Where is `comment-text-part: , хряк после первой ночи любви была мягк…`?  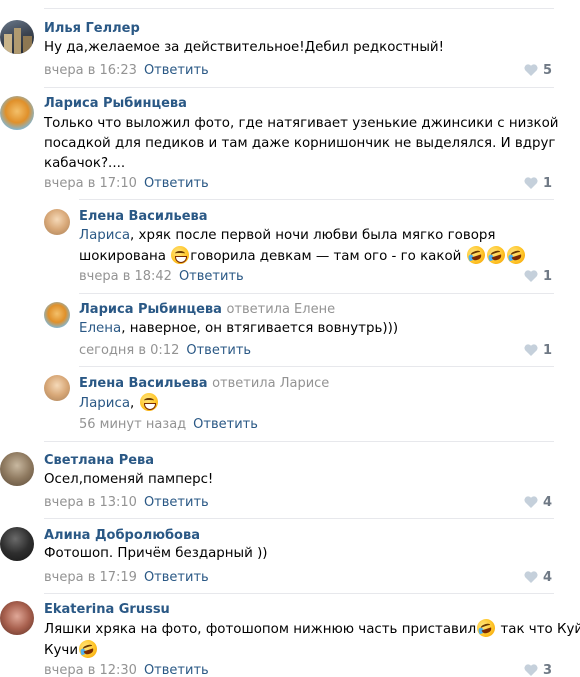 comment-text-part: , хряк после первой ночи любви была мягк… is located at coordinates (313, 235).